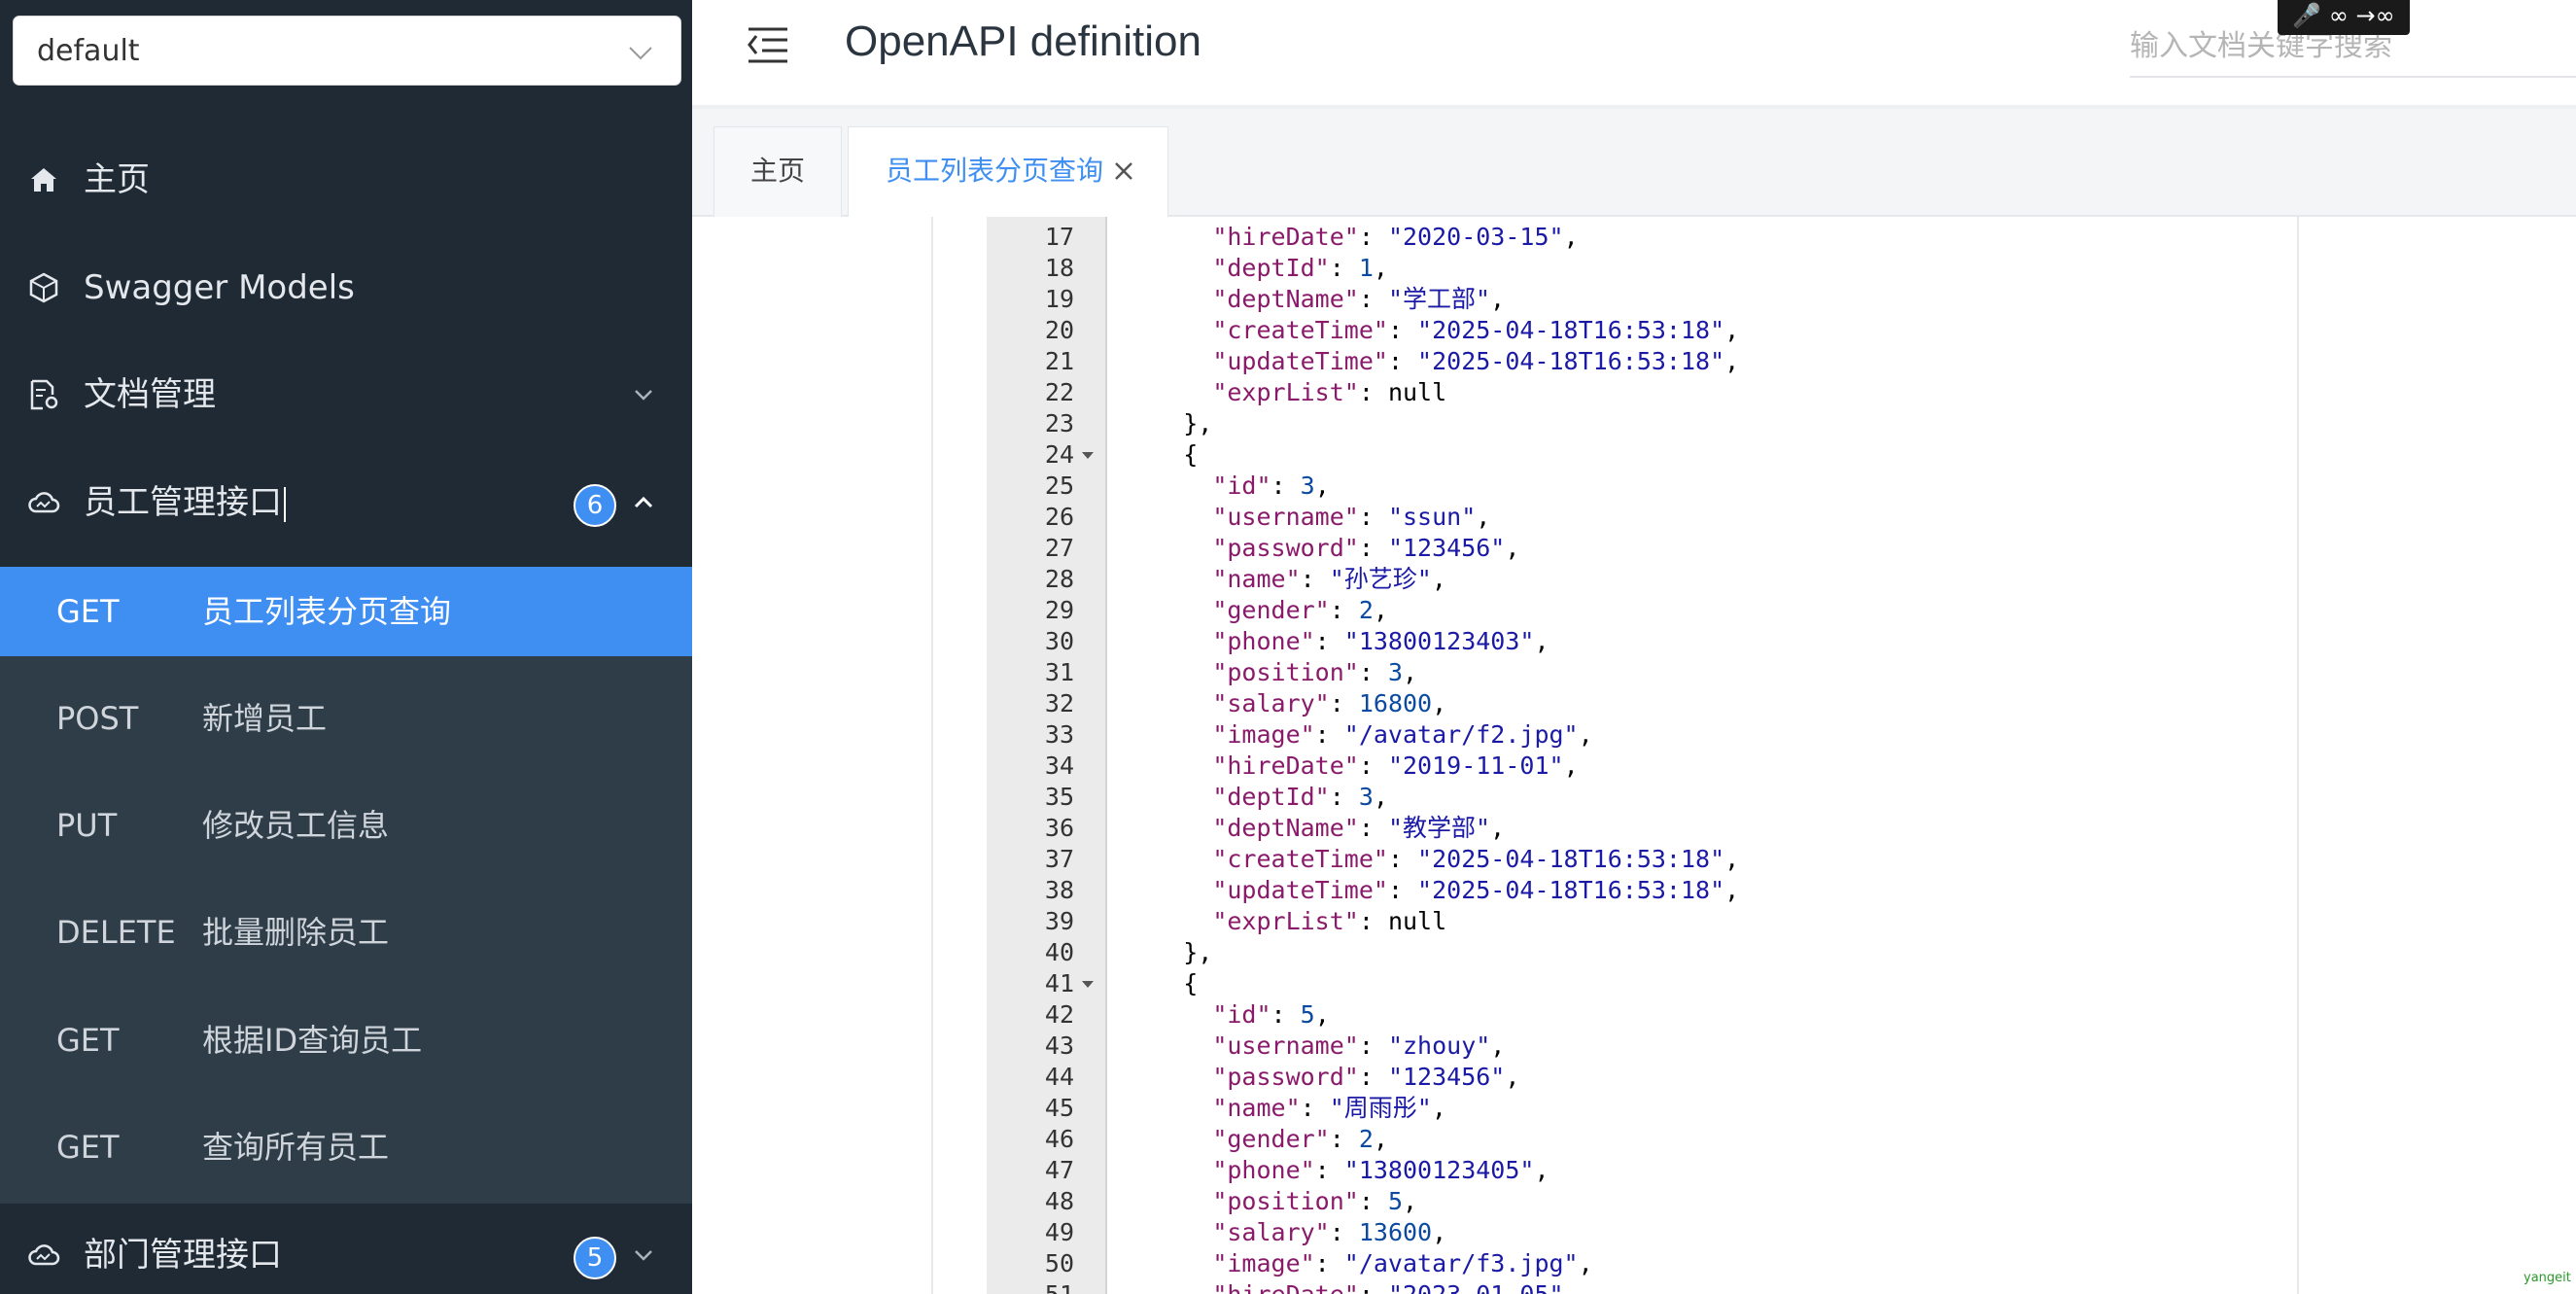 This screenshot has width=2576, height=1294. What do you see at coordinates (643, 502) in the screenshot?
I see `chevron-up-icon` at bounding box center [643, 502].